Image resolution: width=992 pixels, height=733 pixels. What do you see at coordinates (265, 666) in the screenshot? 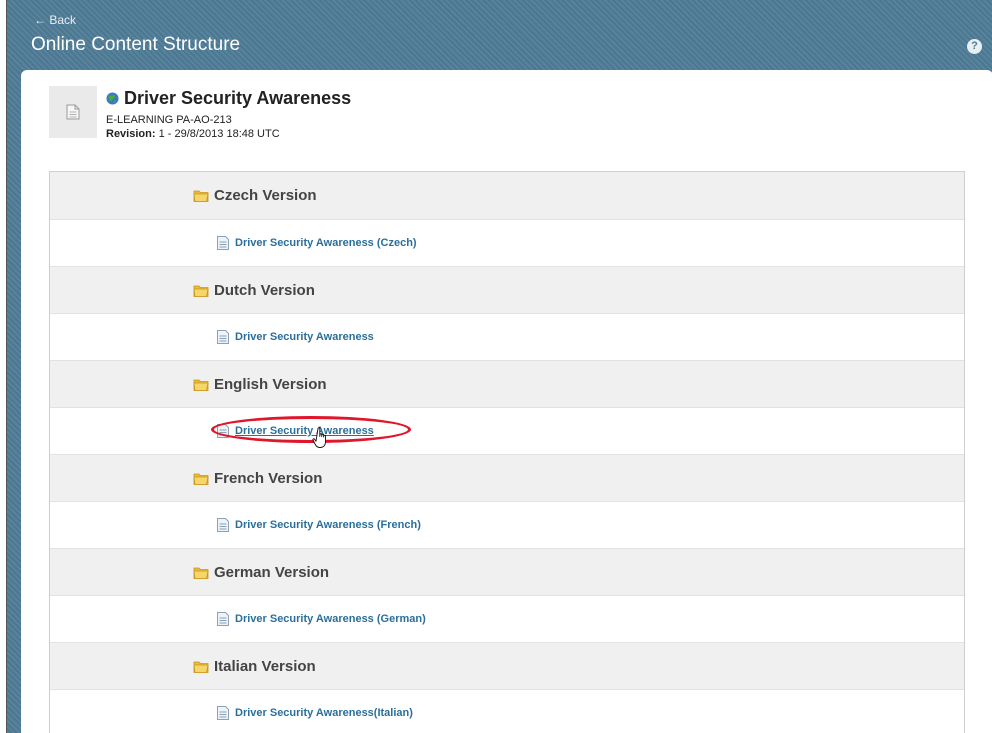
I see `folder-label: Italian Version` at bounding box center [265, 666].